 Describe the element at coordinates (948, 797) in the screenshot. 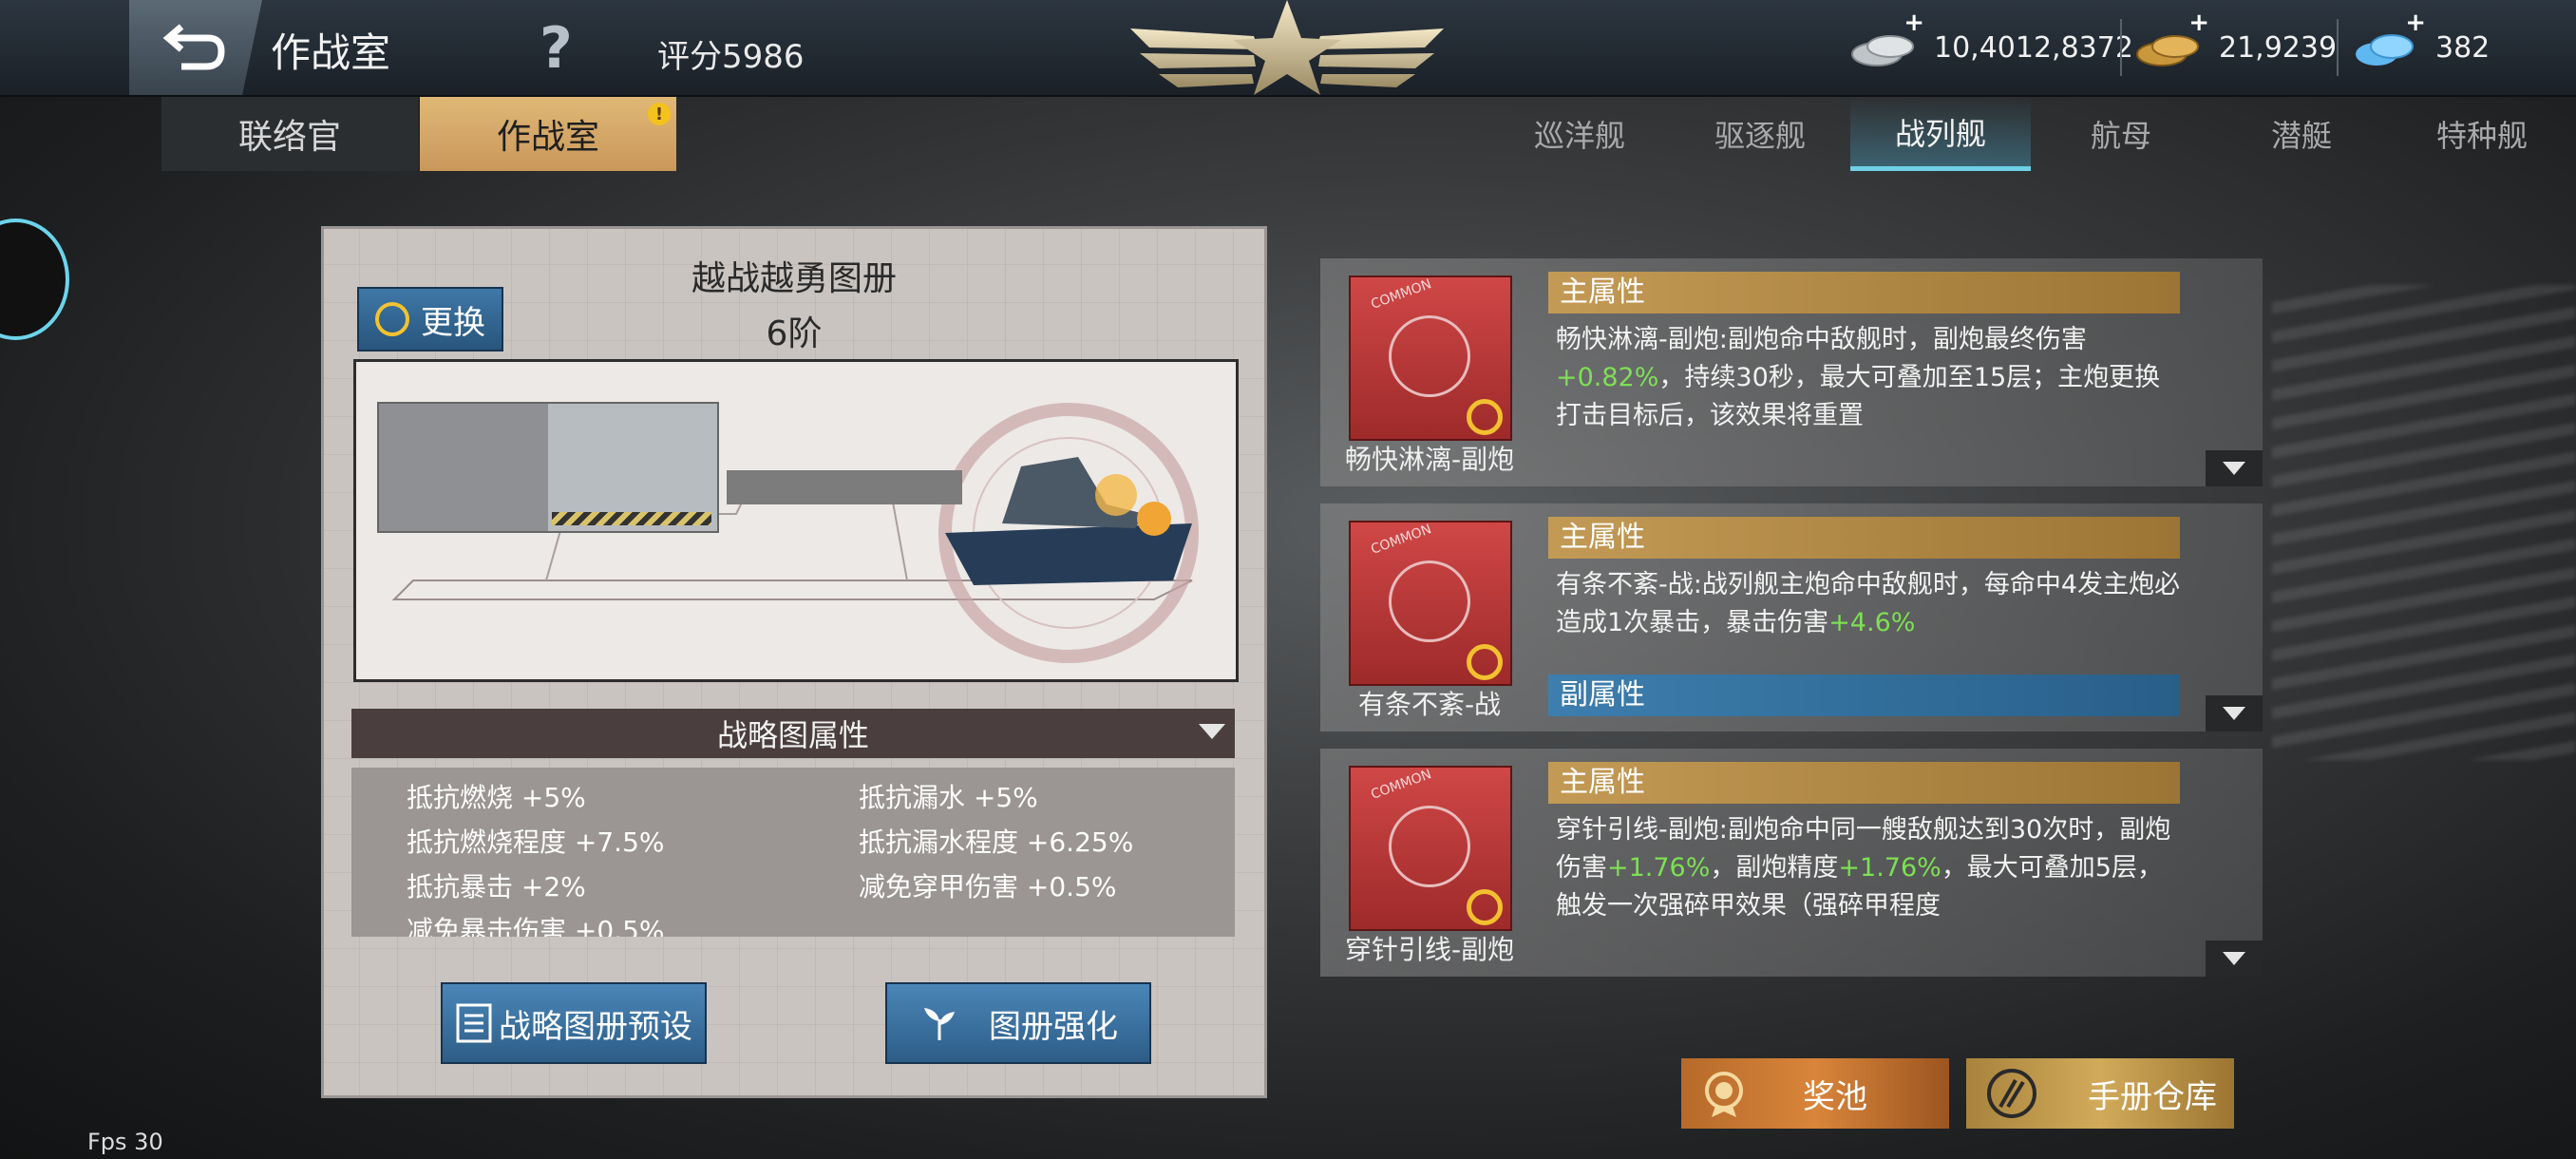

I see `attr-item: 抵抗漏水 +5%` at that location.